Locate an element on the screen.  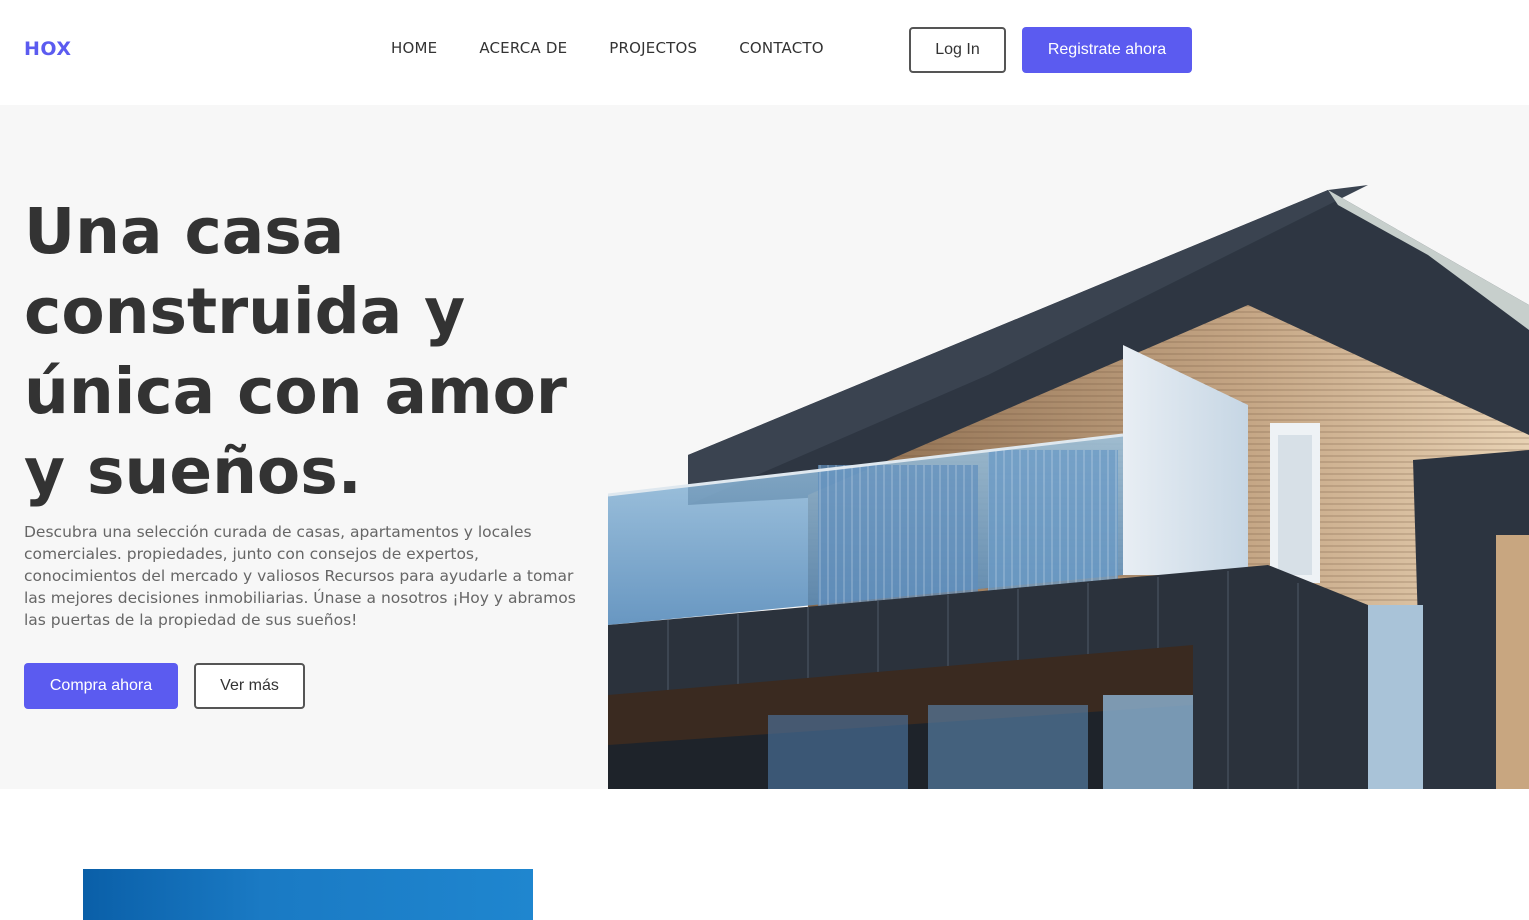
see-more-button: Ver más is located at coordinates (249, 686).